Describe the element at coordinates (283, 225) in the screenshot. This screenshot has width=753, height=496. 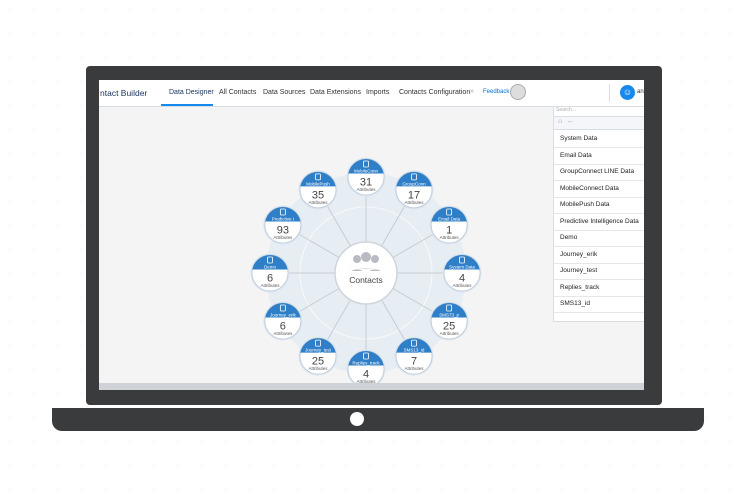
I see `data-set-node: Predictive I93Attributes` at that location.